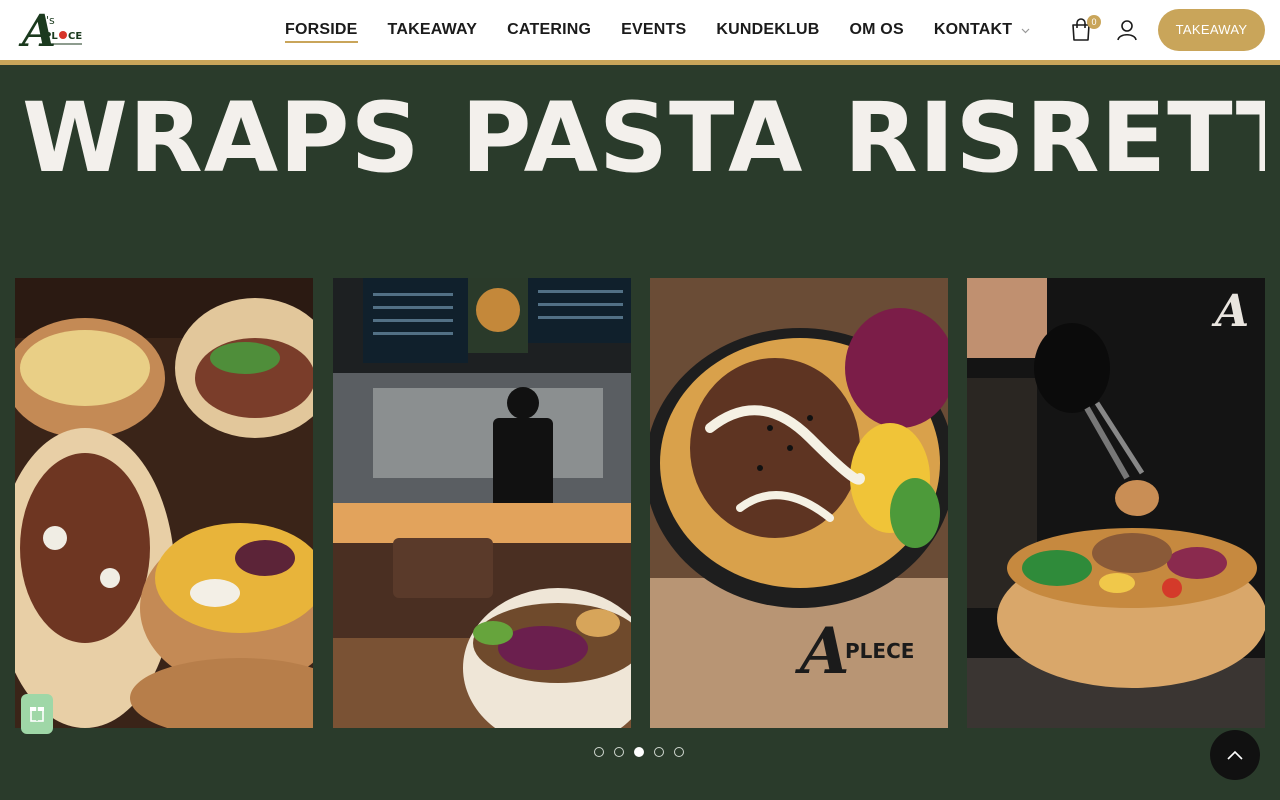  I want to click on nav-label: KUNDEKLUB, so click(768, 29).